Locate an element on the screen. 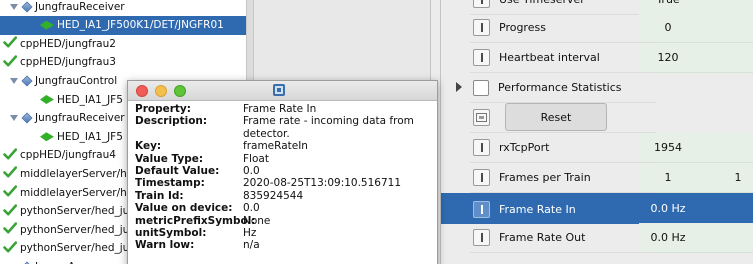 The image size is (753, 264). tree-item-label: JungfrauControl is located at coordinates (76, 80).